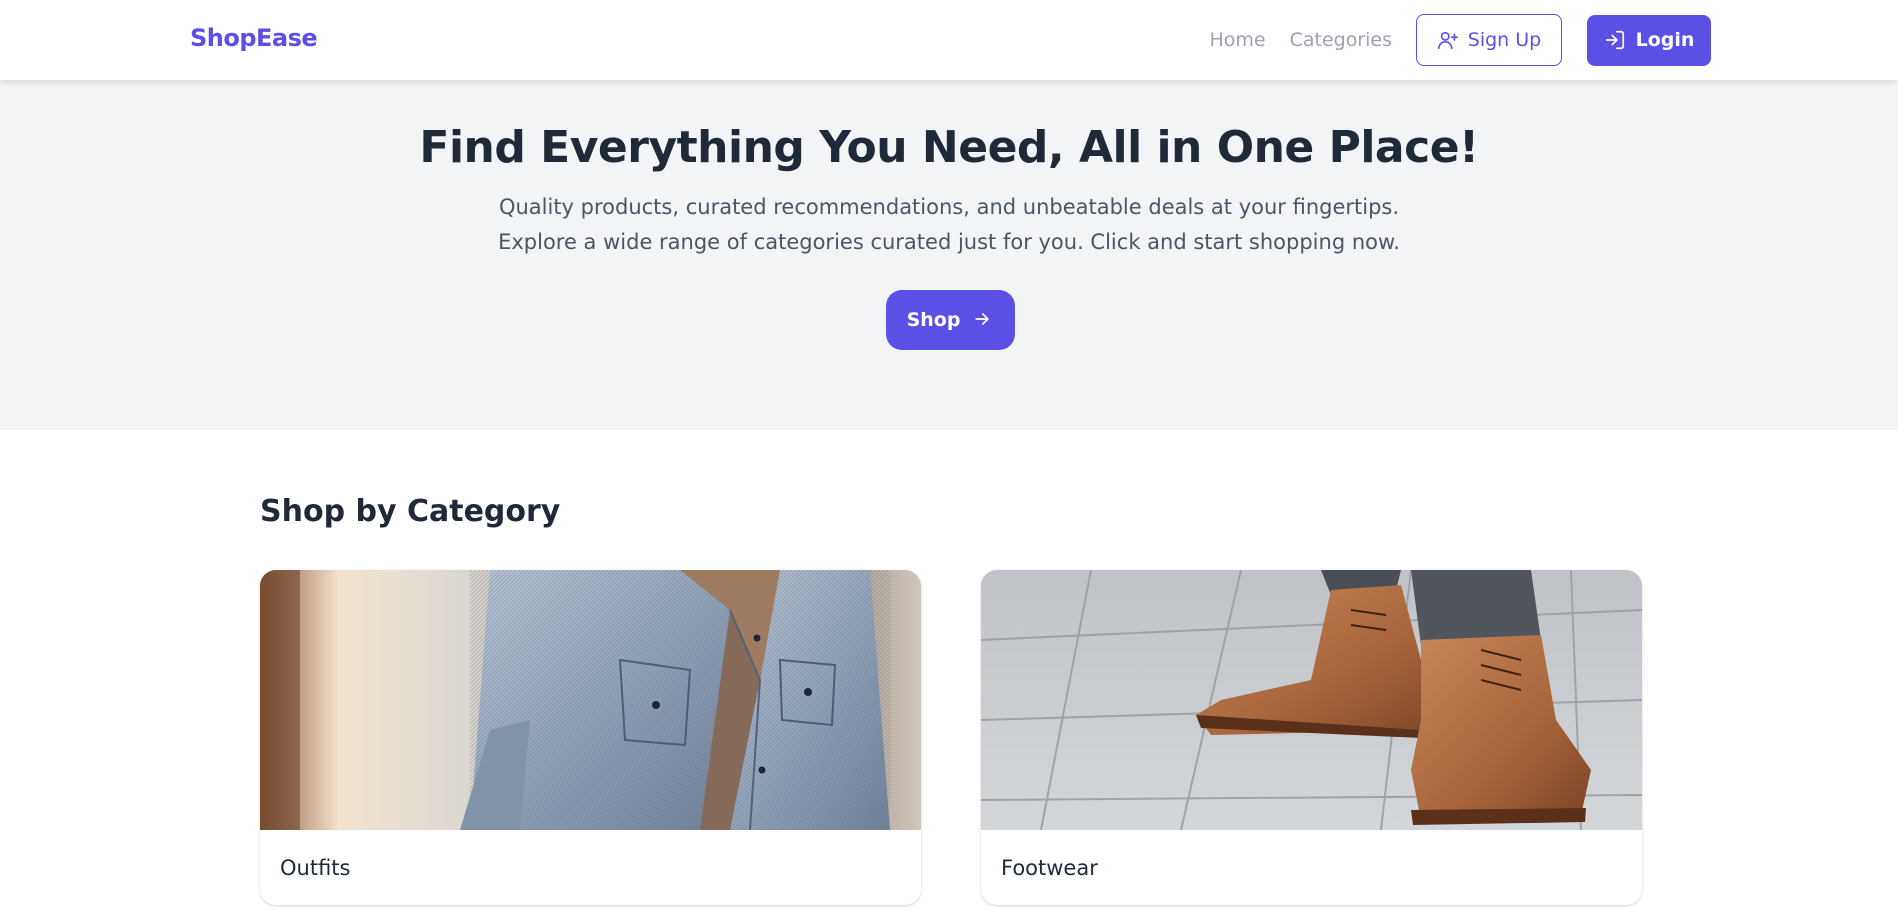 This screenshot has height=911, width=1898. What do you see at coordinates (933, 320) in the screenshot?
I see `shop-button-label: Shop` at bounding box center [933, 320].